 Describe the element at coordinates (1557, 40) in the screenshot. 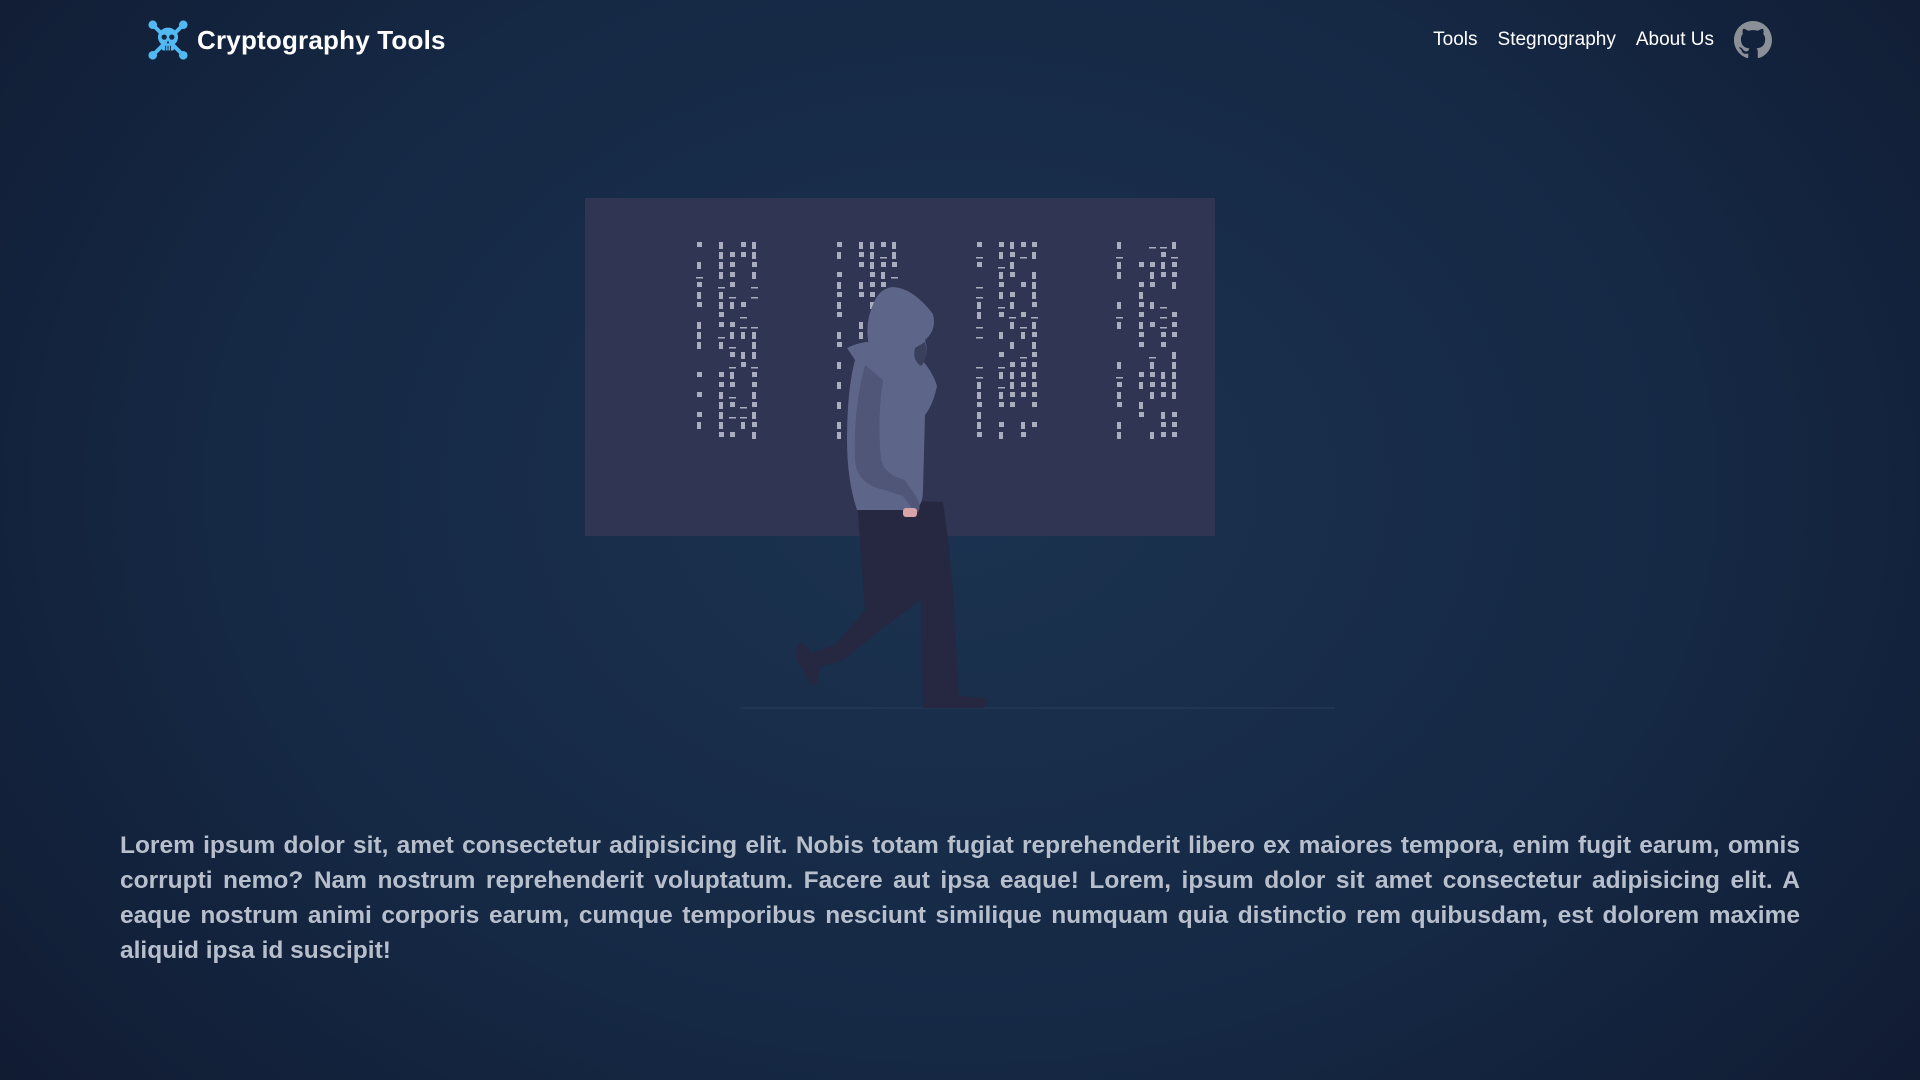

I see `nav-link-stegnography: Stegnography` at that location.